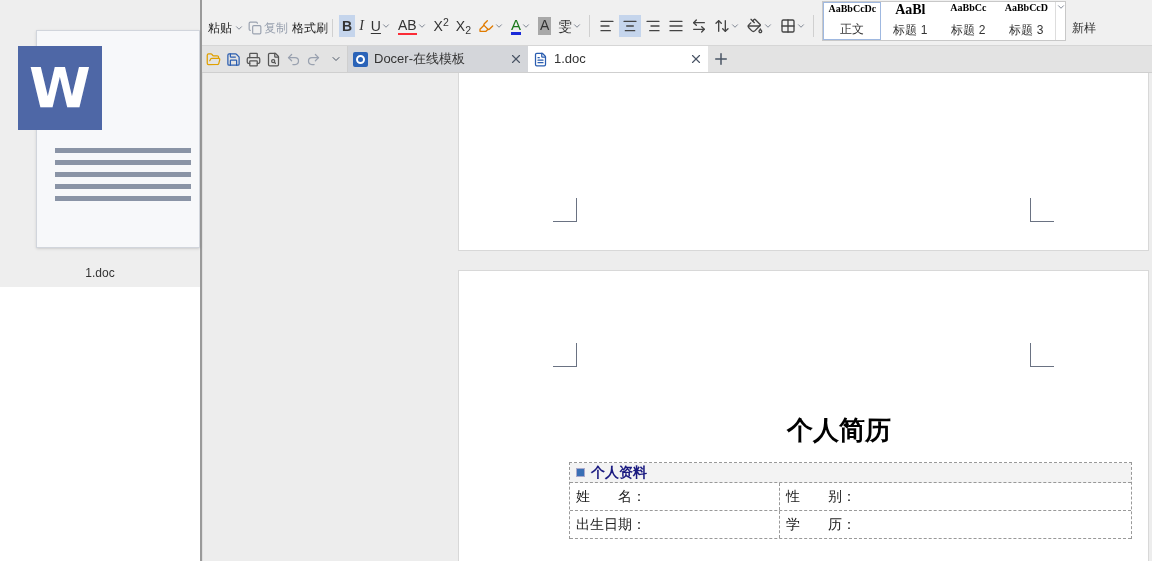 This screenshot has height=561, width=1152. What do you see at coordinates (852, 21) in the screenshot?
I see `style-option: AaBbCcDc 正文` at bounding box center [852, 21].